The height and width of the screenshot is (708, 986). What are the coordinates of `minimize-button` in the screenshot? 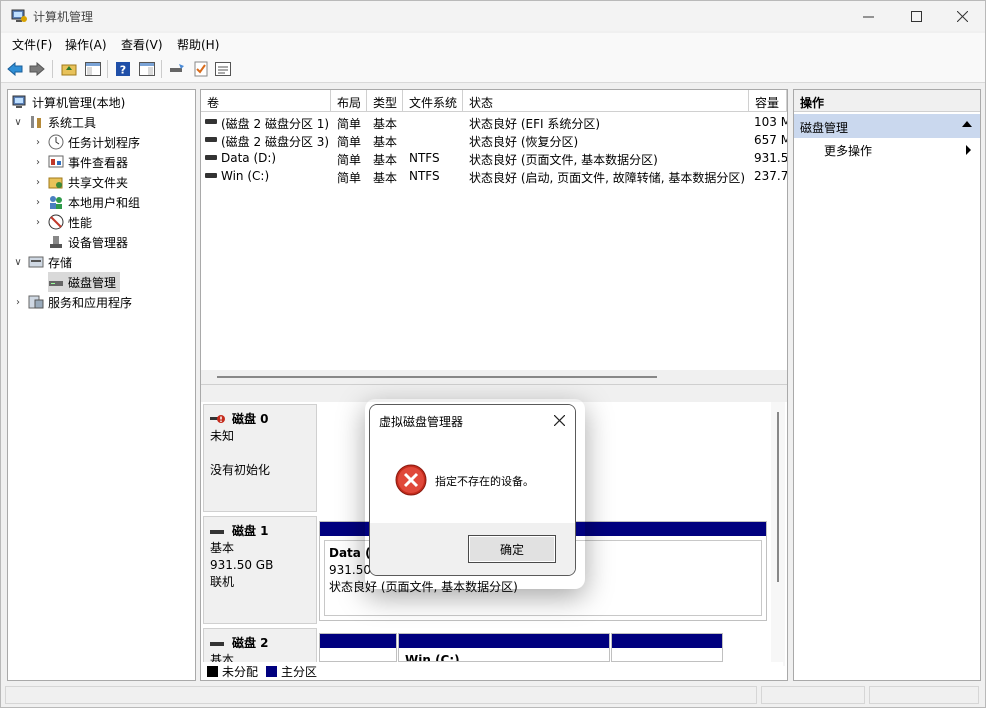 It's located at (868, 16).